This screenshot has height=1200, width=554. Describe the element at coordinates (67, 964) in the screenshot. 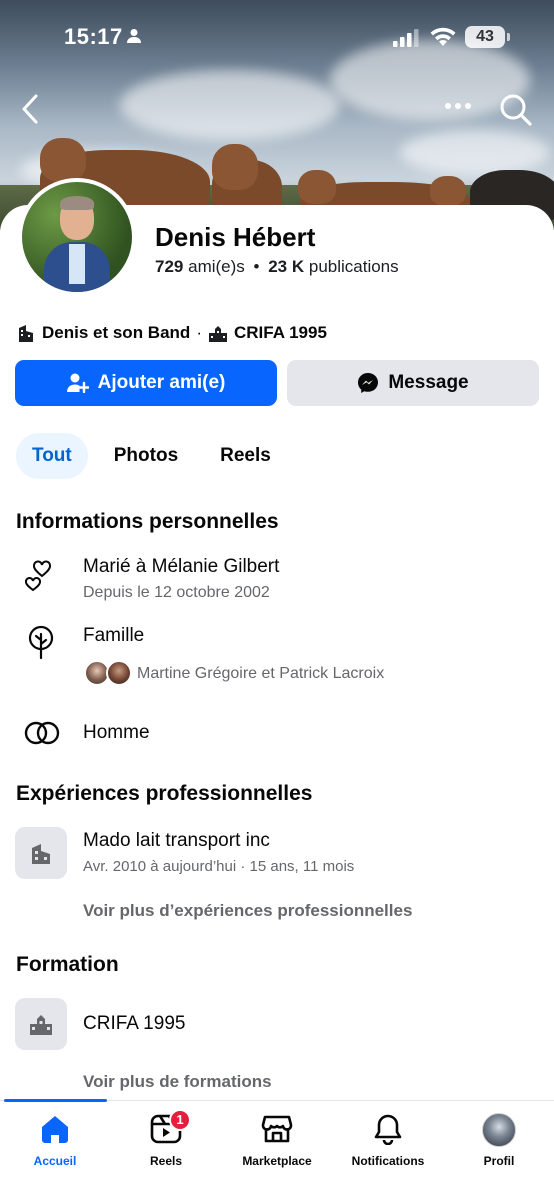

I see `section-title-education: Formation` at that location.